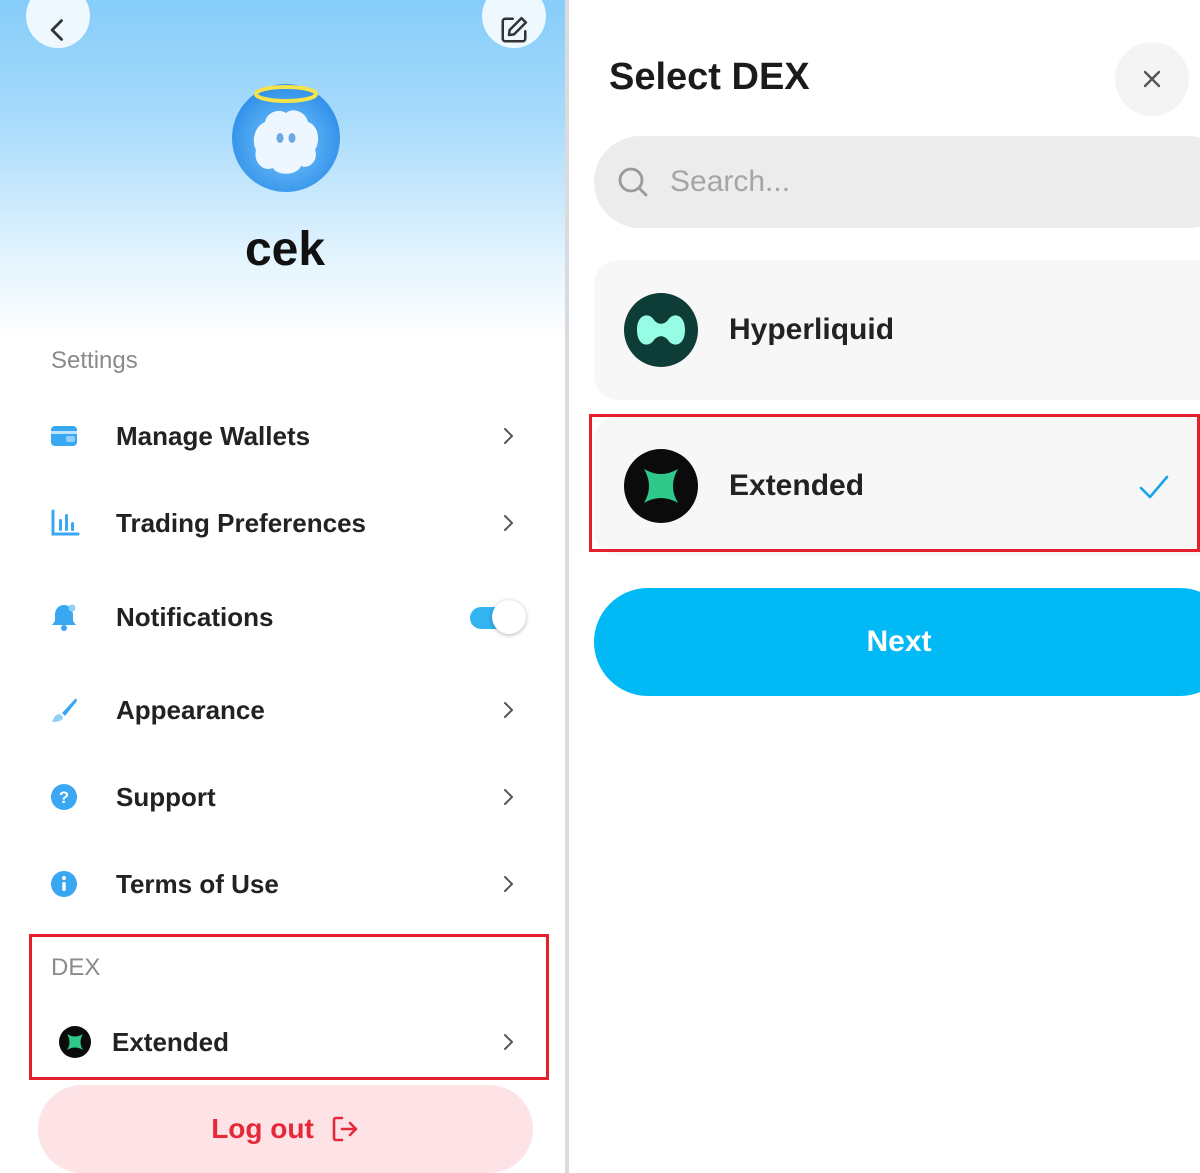 The image size is (1200, 1173). I want to click on extended-logo-icon, so click(75, 1042).